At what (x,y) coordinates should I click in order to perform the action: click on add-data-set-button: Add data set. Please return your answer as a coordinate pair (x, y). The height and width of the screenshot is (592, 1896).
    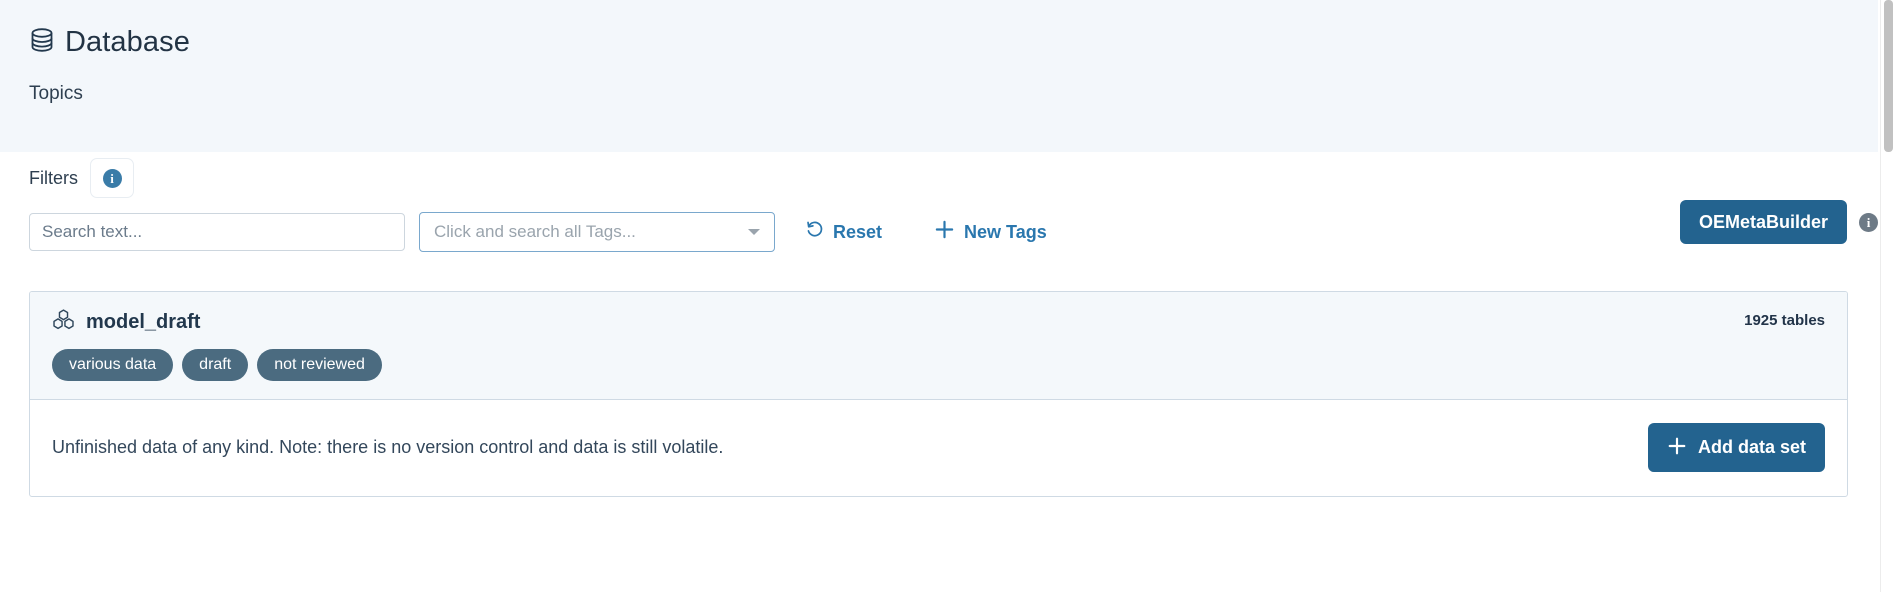
    Looking at the image, I should click on (1736, 447).